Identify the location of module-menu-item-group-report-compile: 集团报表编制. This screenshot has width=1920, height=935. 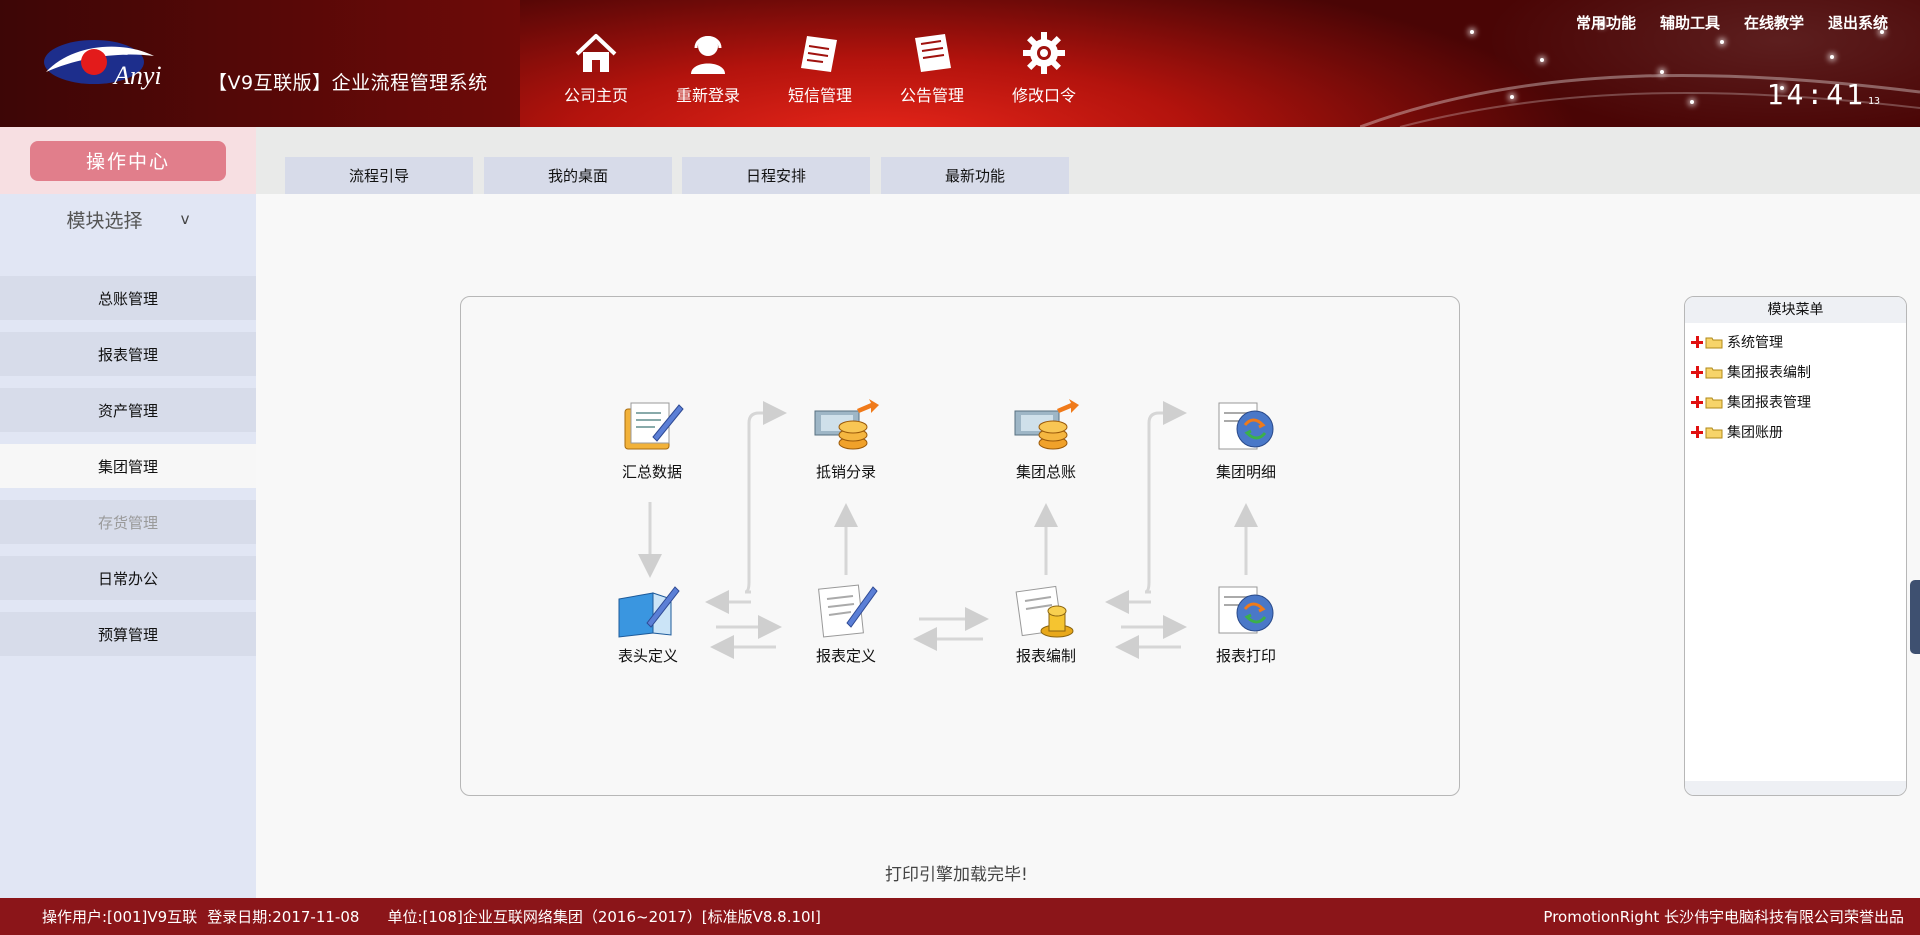
(1795, 372).